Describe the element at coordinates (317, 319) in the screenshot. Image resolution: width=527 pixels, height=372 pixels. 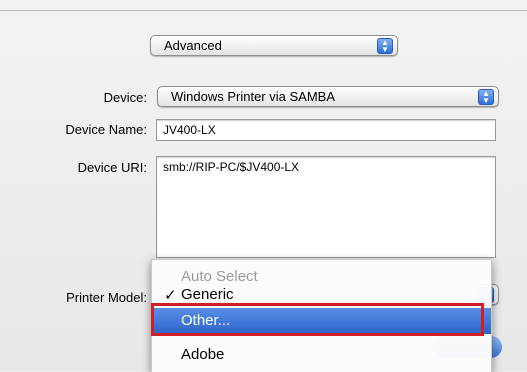
I see `highlight-box` at that location.